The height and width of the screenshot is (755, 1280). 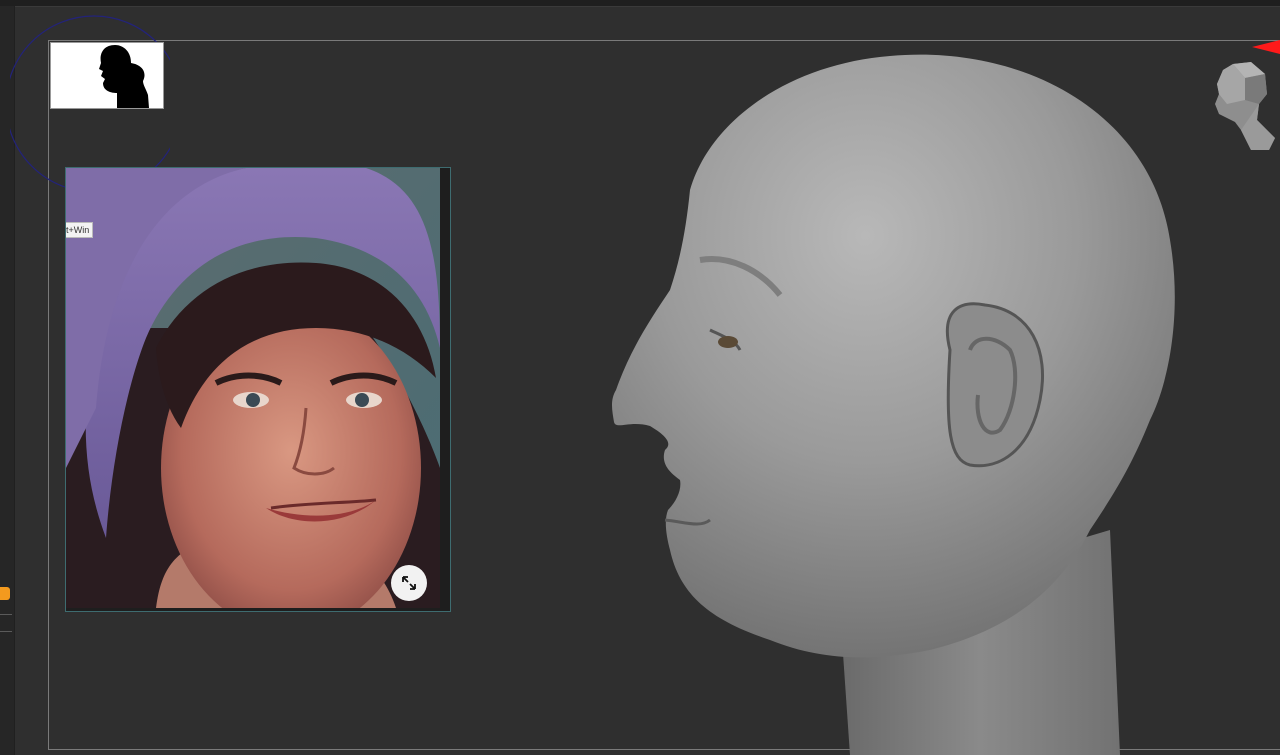 I want to click on head-navigation-cube-icon, so click(x=1240, y=106).